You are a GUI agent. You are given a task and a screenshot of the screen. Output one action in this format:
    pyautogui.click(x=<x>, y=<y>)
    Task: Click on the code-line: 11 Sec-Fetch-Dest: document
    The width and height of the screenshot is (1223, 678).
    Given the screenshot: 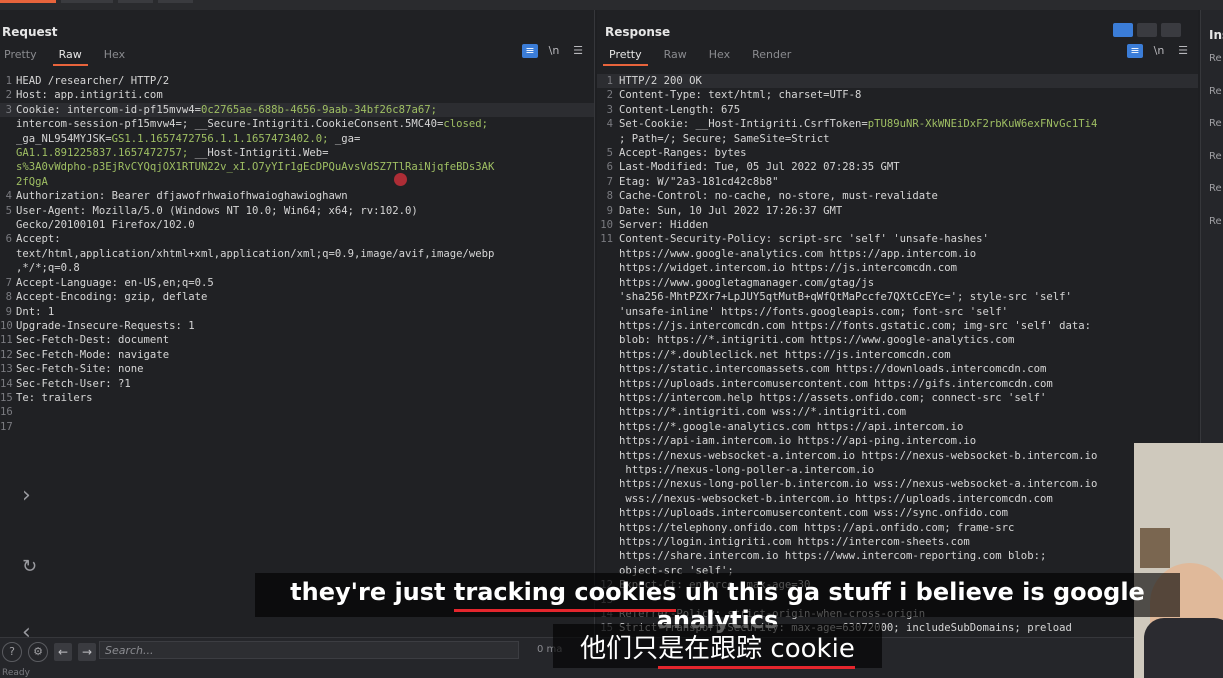 What is the action you would take?
    pyautogui.click(x=297, y=340)
    